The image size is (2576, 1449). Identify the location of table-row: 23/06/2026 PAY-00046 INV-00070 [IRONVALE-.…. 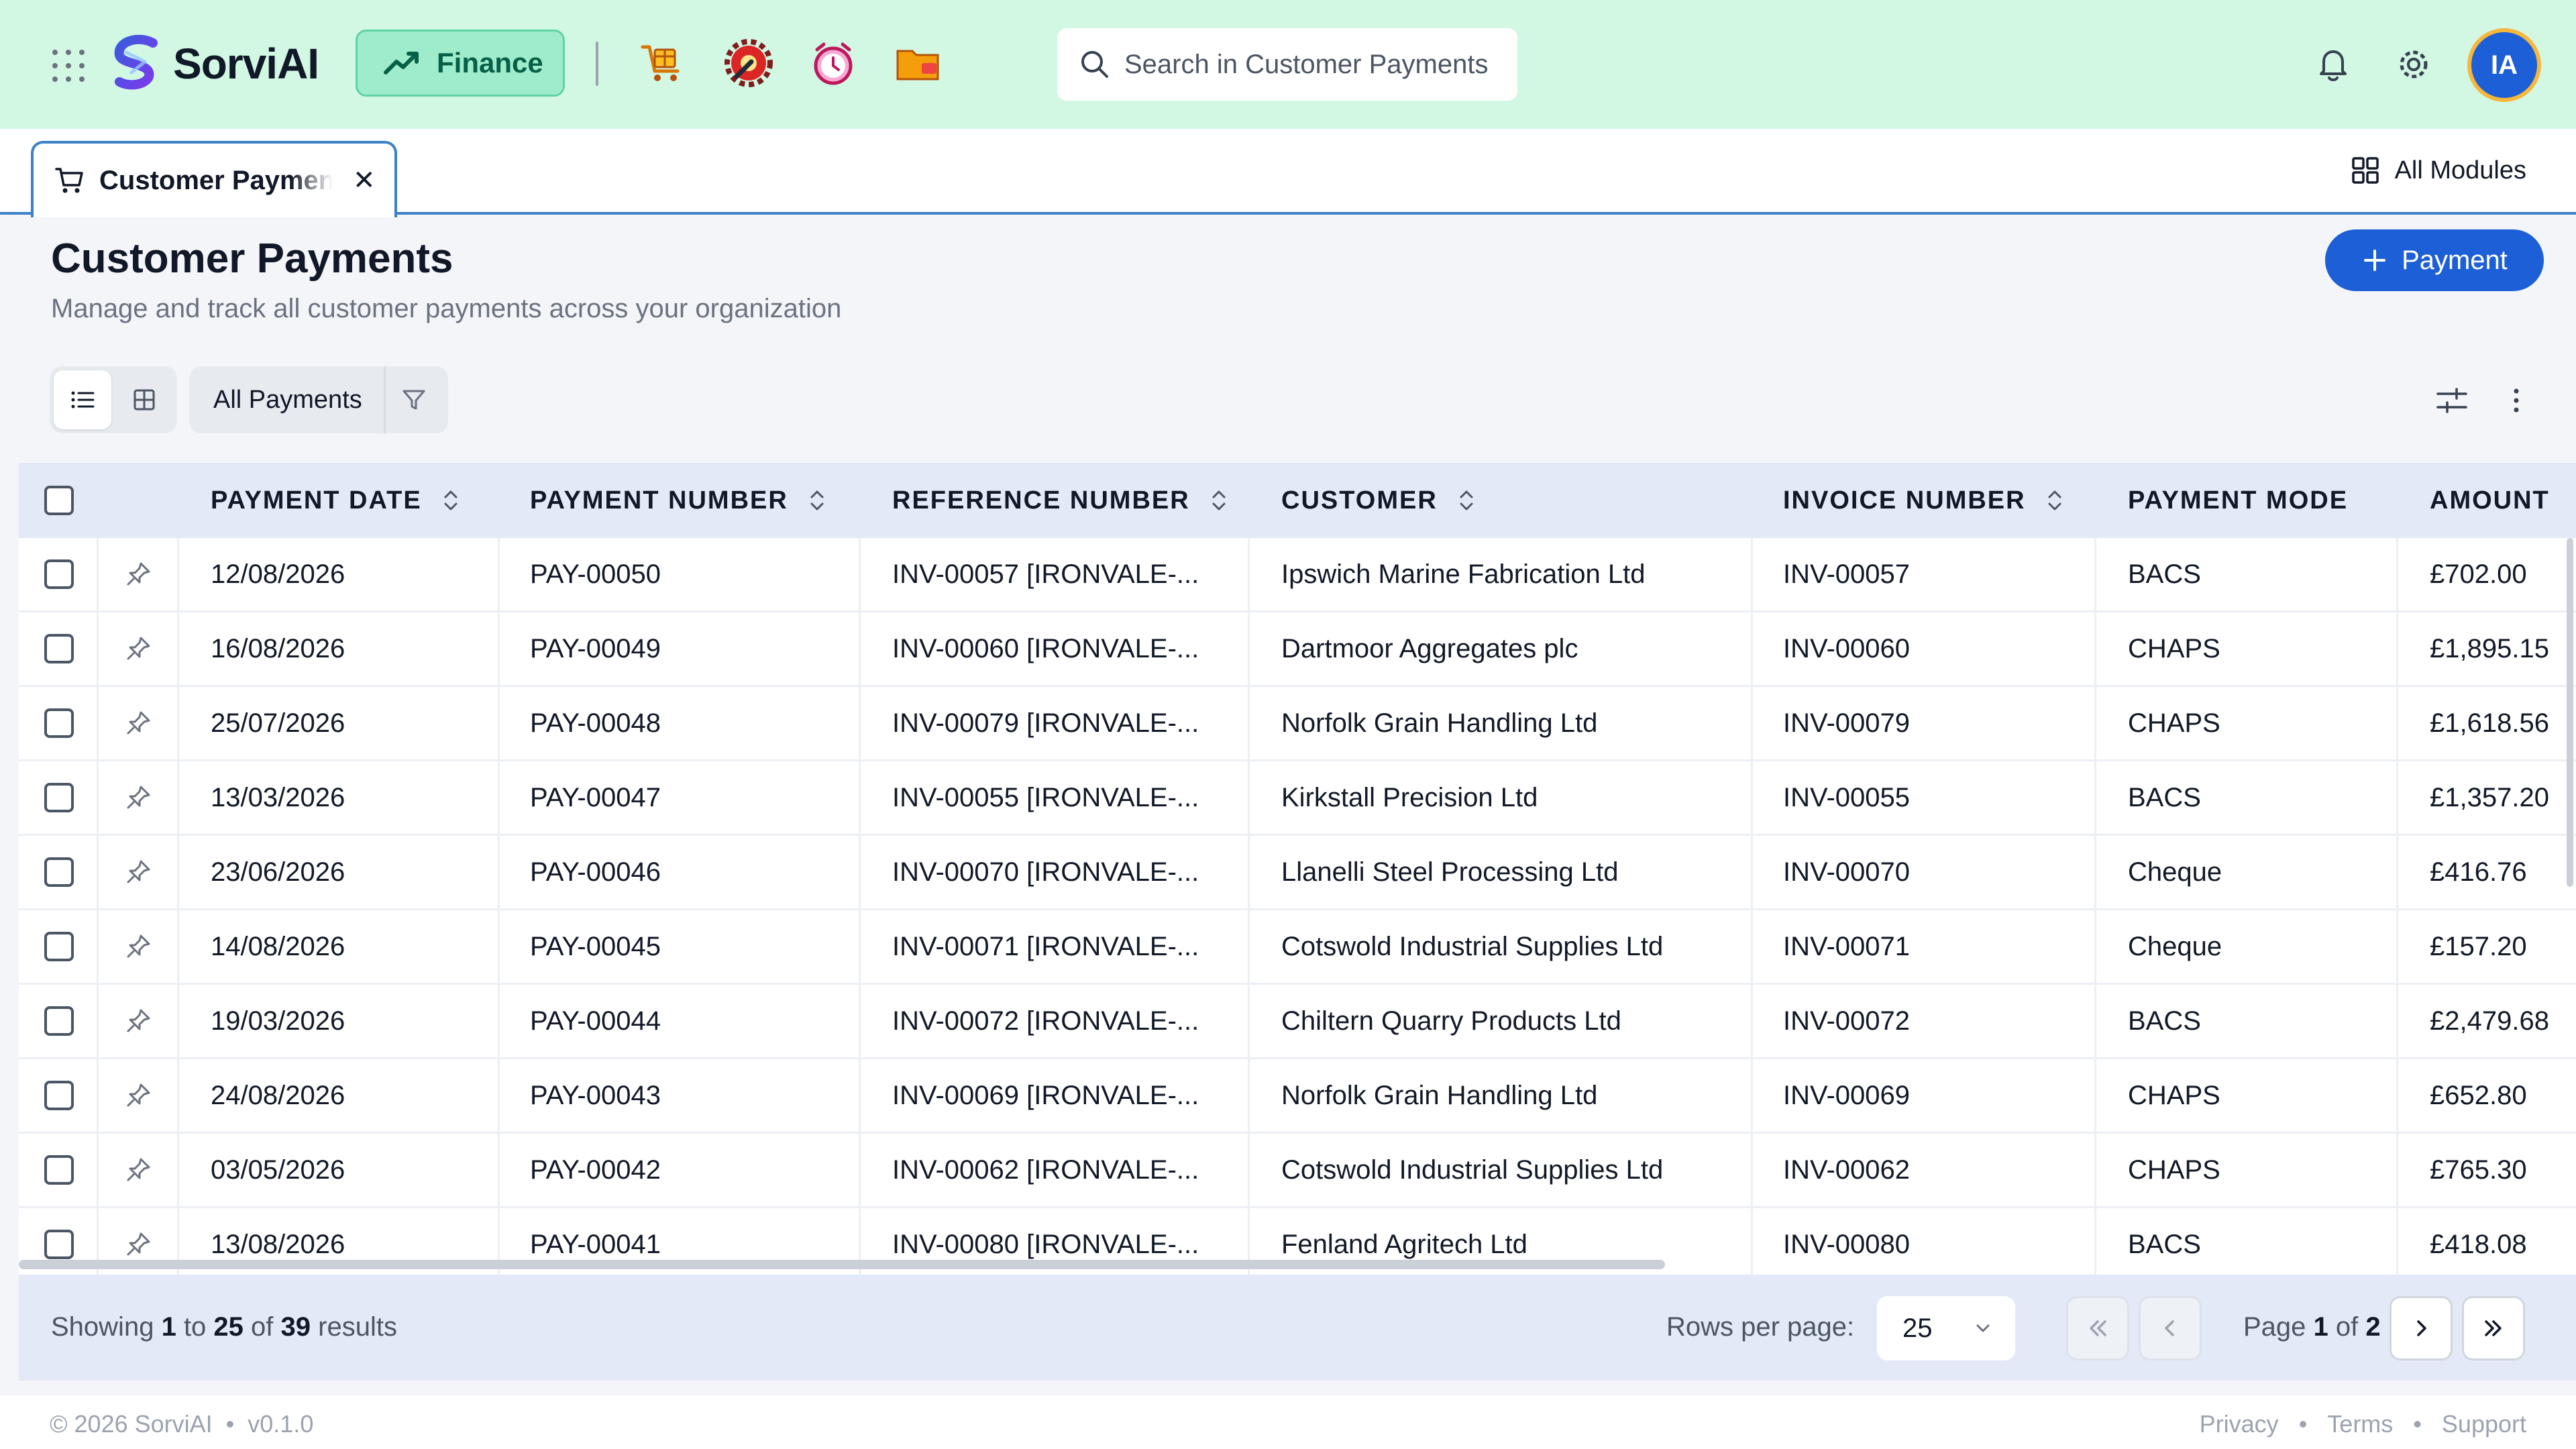
(1297, 873).